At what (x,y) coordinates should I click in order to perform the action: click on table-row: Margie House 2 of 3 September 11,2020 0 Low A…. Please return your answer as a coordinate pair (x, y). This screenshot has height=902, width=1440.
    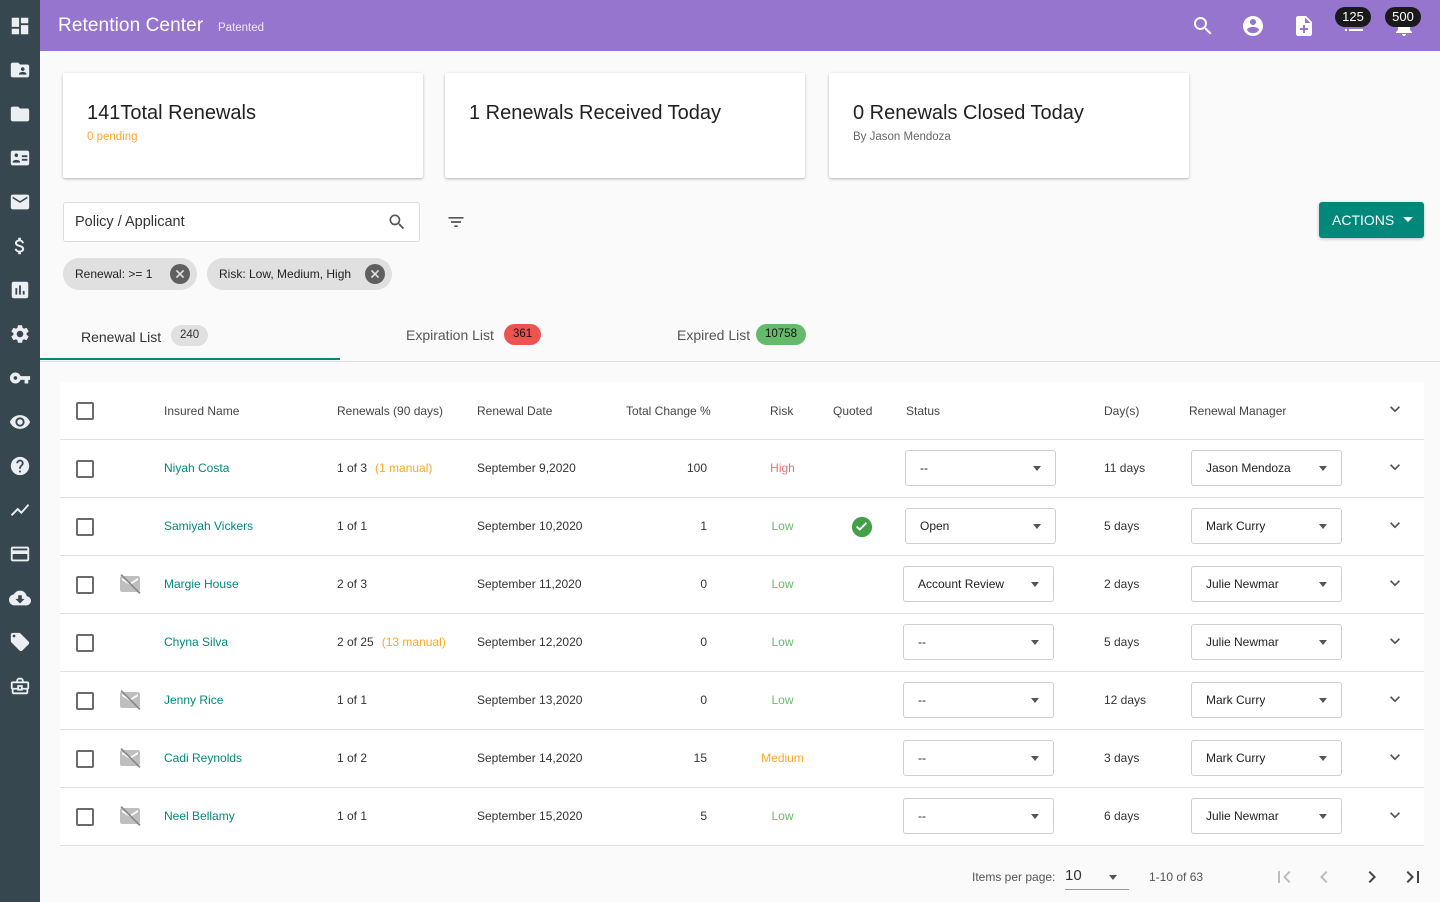
    Looking at the image, I should click on (742, 585).